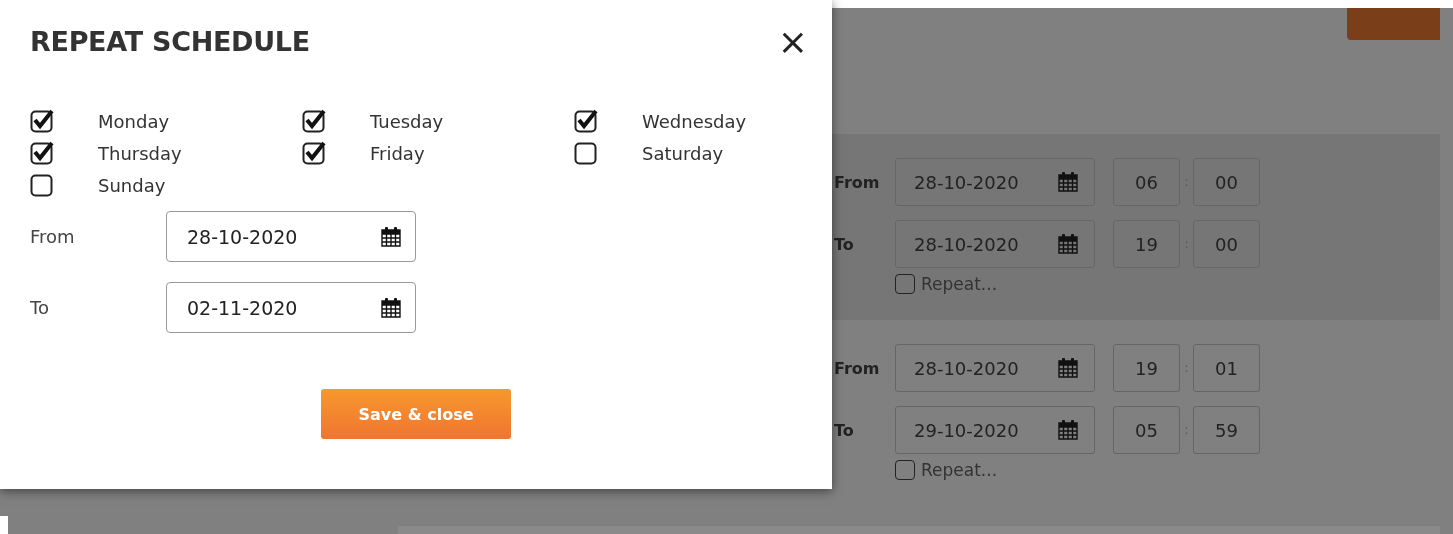 Image resolution: width=1453 pixels, height=534 pixels. Describe the element at coordinates (1146, 430) in the screenshot. I see `hour-field: 05` at that location.